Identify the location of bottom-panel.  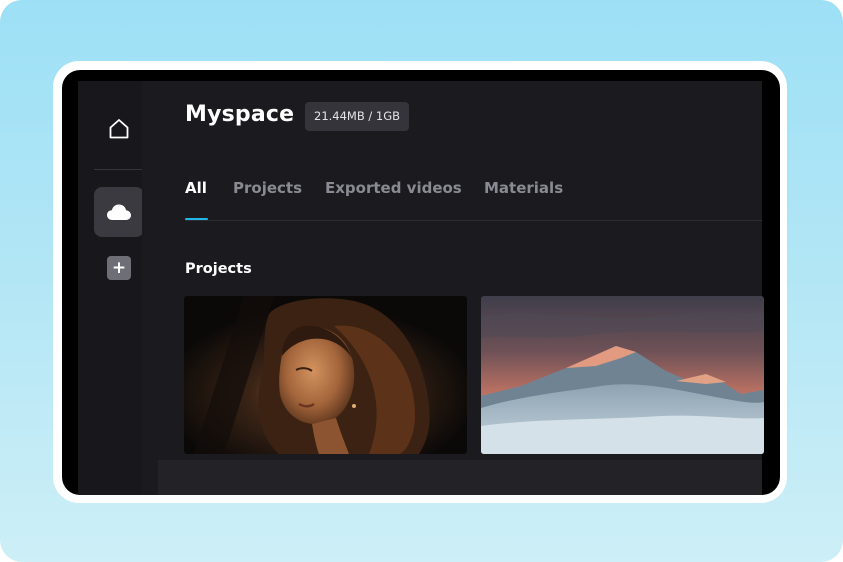
(460, 477).